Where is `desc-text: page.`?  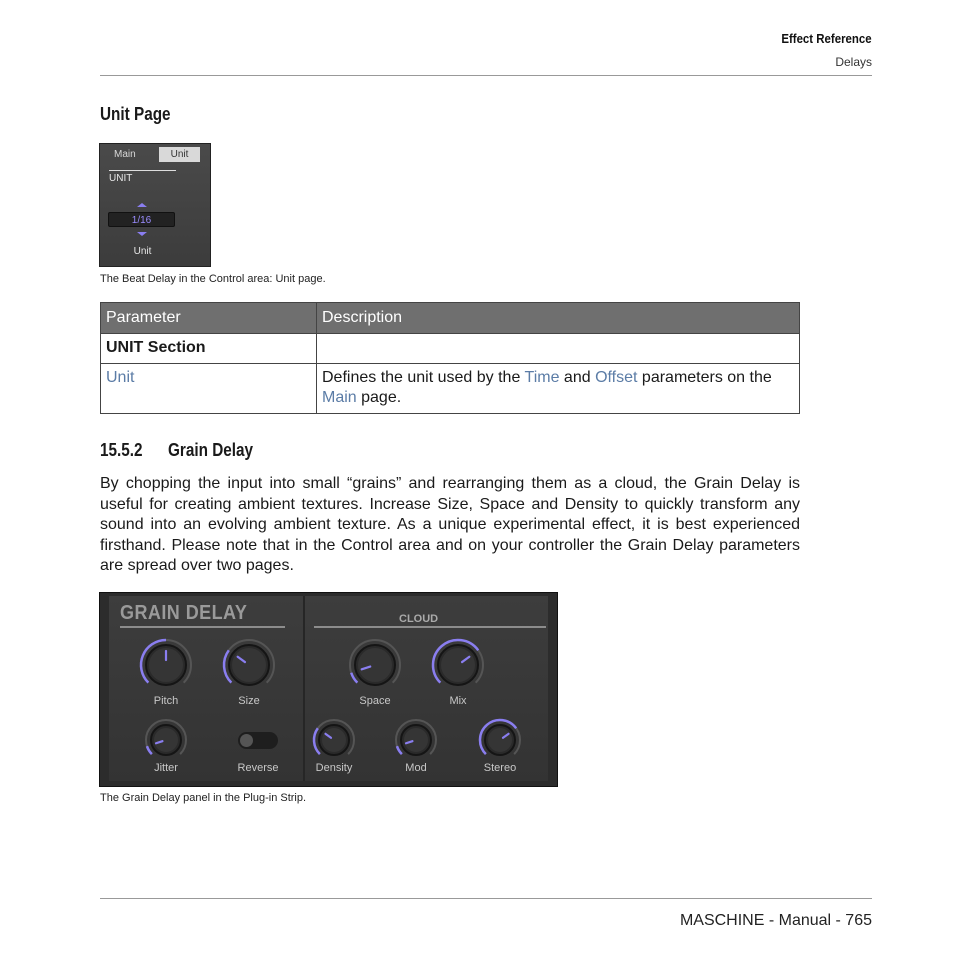
desc-text: page. is located at coordinates (379, 397).